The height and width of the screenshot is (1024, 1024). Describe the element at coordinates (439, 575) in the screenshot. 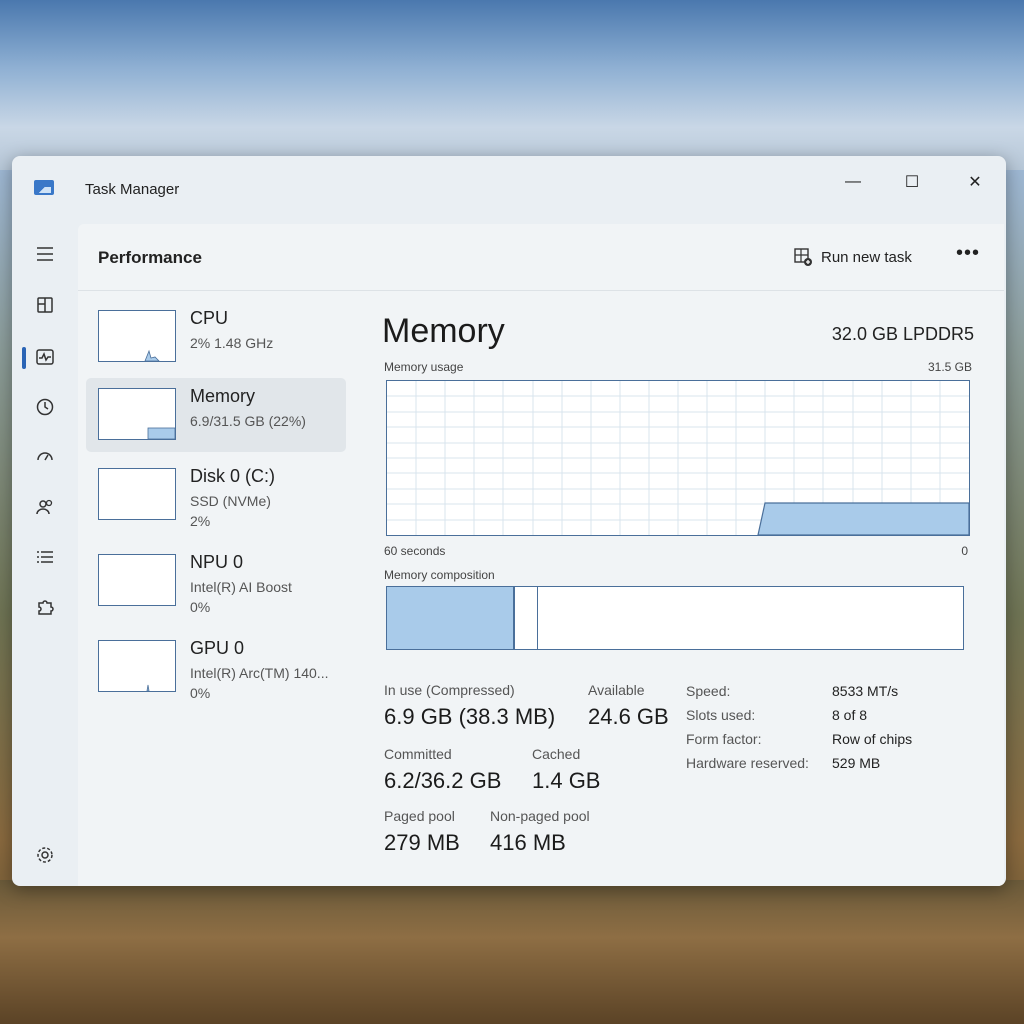

I see `memory-composition-label: Memory composition` at that location.